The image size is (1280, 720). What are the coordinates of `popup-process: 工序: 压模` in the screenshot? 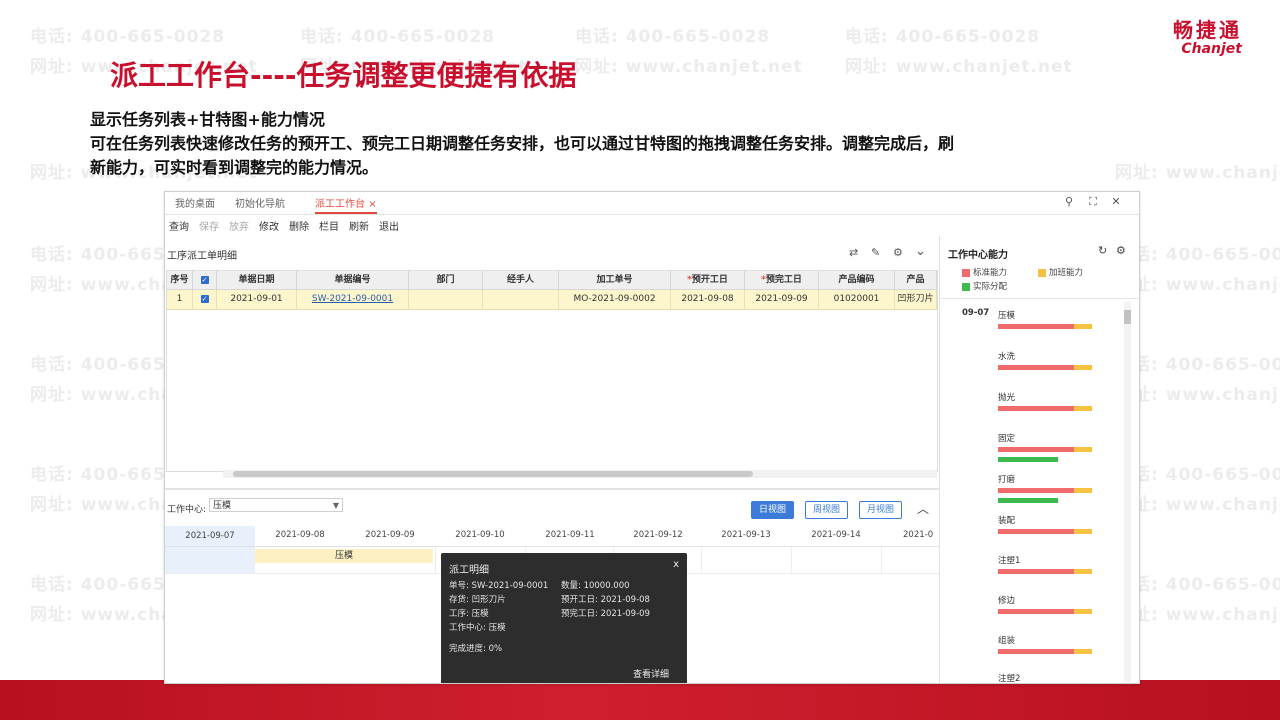 It's located at (469, 614).